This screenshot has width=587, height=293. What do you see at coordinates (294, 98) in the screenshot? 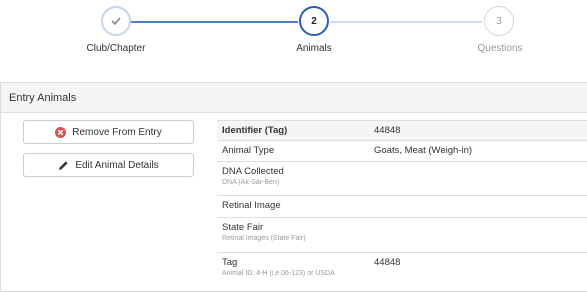
I see `panel-heading: Entry Animals` at bounding box center [294, 98].